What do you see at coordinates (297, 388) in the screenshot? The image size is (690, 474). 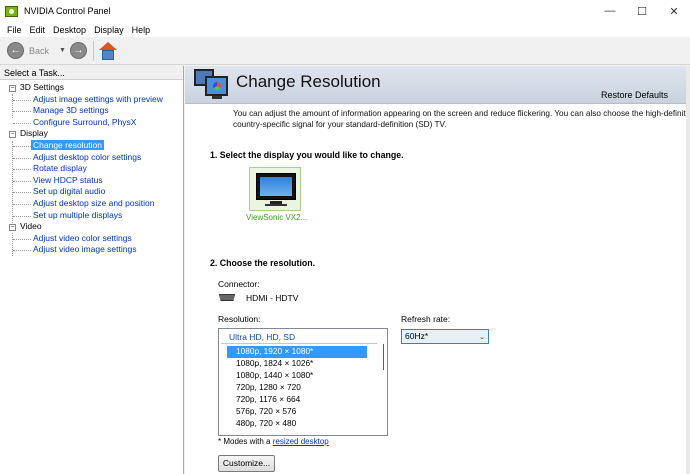 I see `resolution-option: 720p, 1280 × 720` at bounding box center [297, 388].